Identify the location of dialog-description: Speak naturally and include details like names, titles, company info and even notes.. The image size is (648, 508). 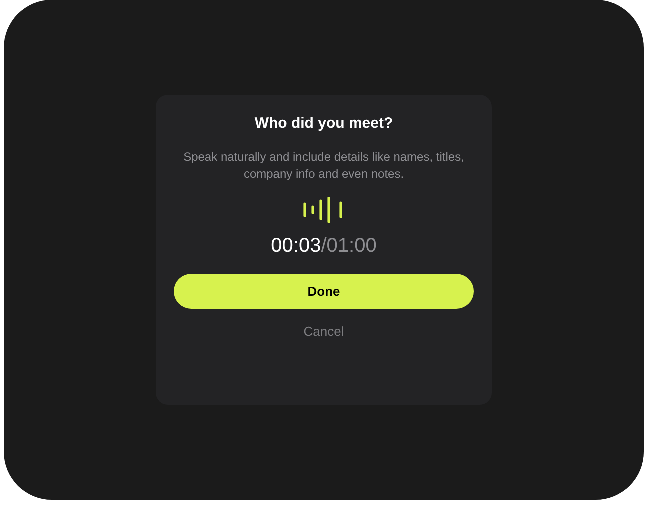
(324, 166).